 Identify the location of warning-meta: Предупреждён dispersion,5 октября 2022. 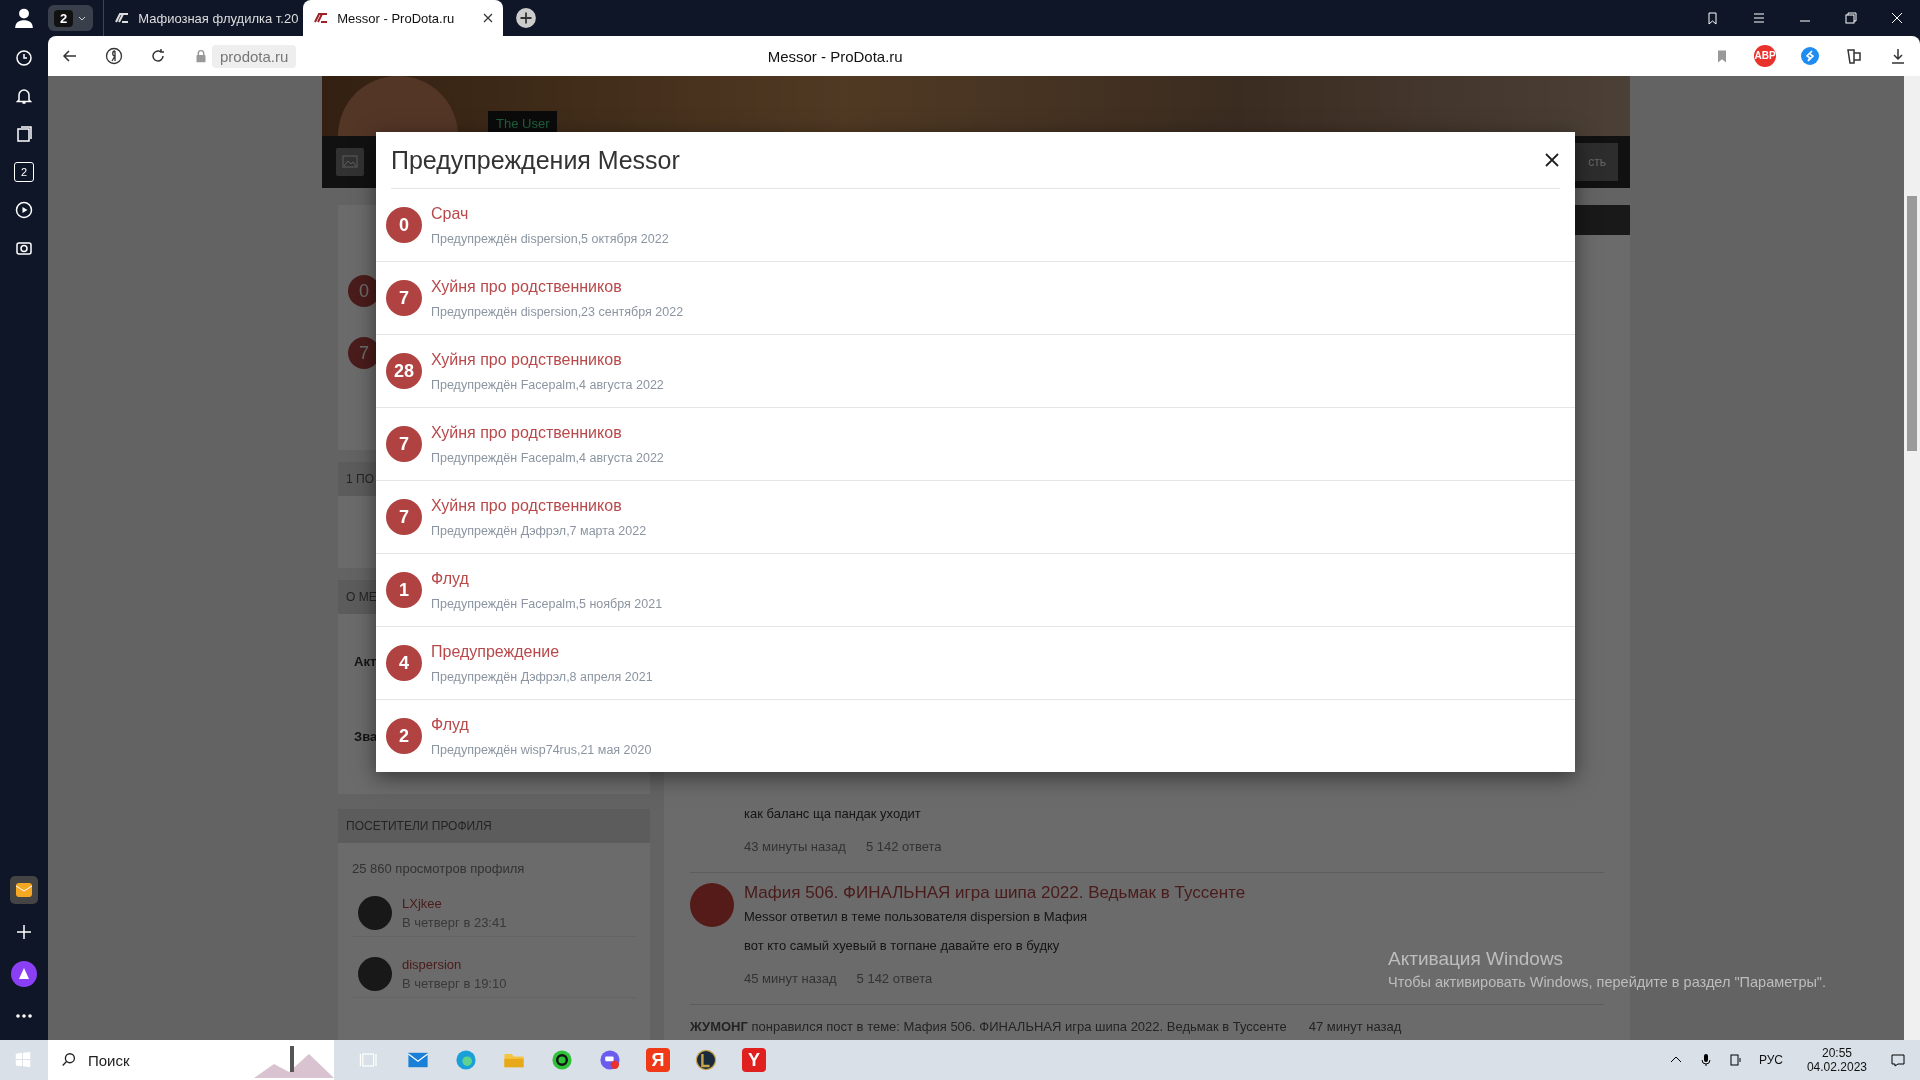
(550, 238).